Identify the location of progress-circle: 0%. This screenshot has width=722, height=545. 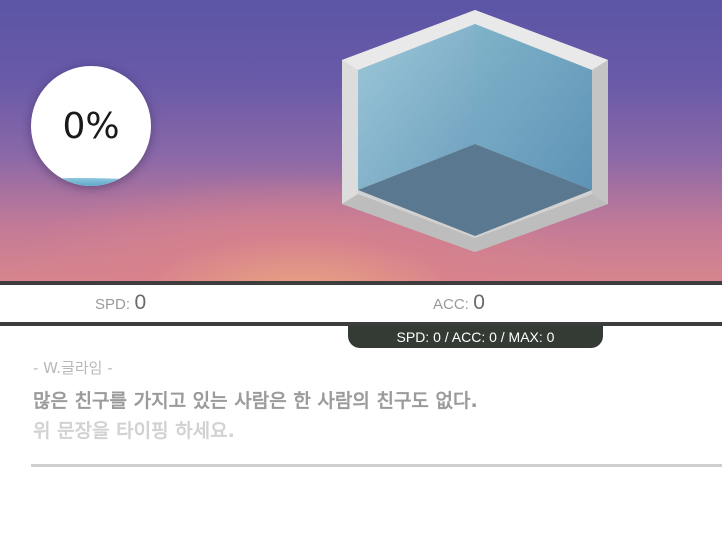
(91, 126).